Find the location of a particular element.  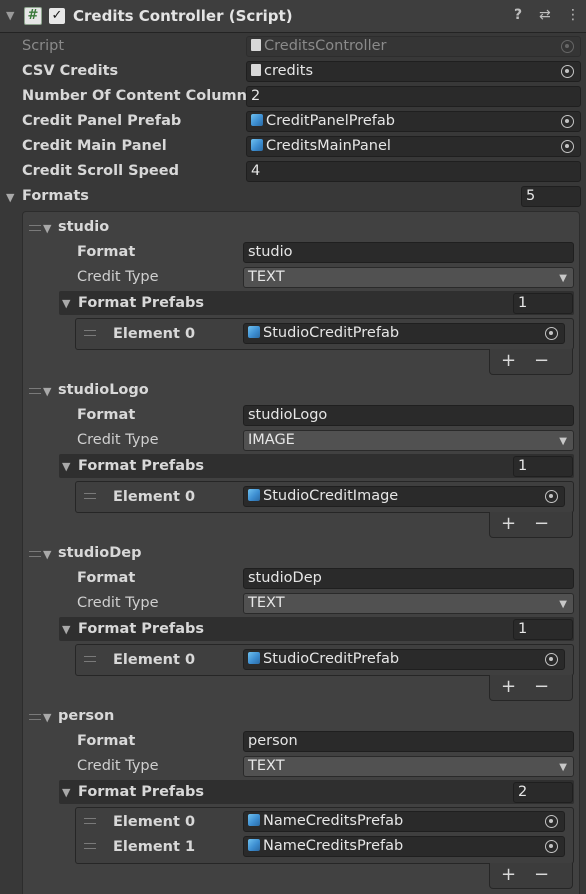

credit-type-value: TEXT is located at coordinates (266, 277).